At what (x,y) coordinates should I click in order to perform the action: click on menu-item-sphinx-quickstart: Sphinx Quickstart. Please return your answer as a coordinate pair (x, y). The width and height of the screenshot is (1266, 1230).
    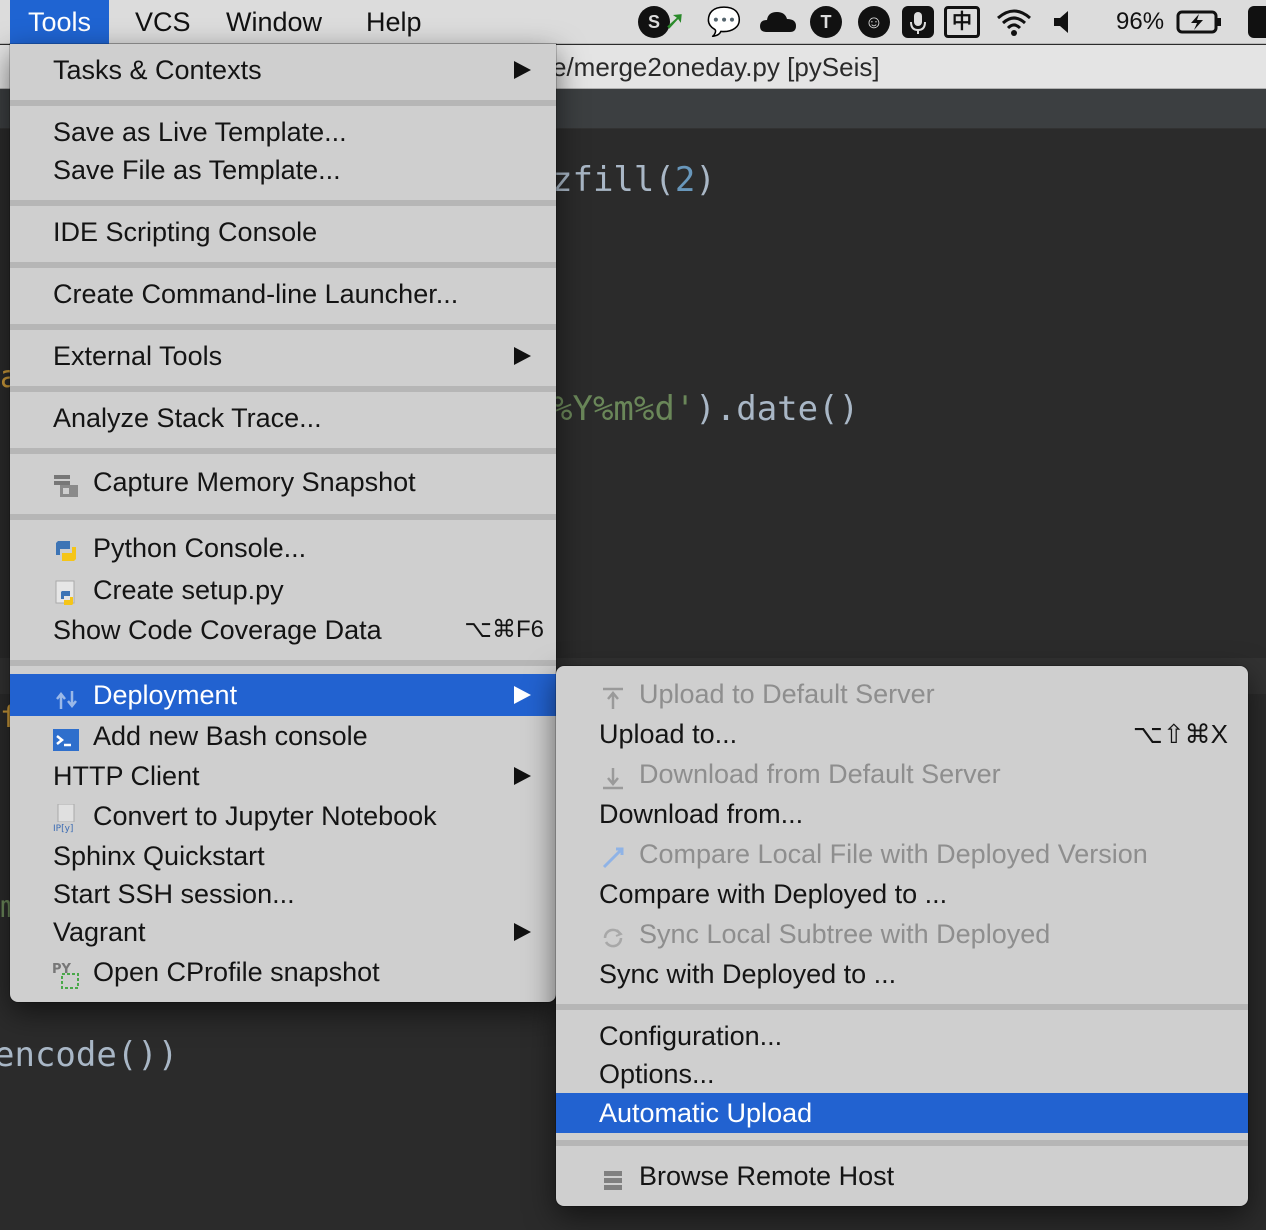
    Looking at the image, I should click on (283, 856).